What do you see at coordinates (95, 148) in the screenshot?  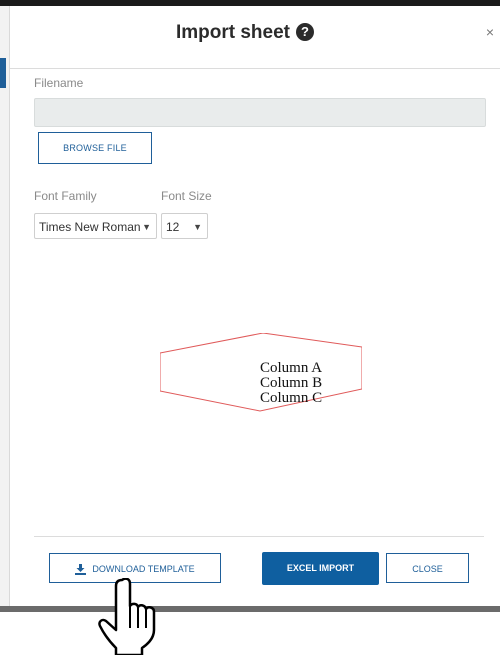 I see `browse-file-button: BROWSE FILE` at bounding box center [95, 148].